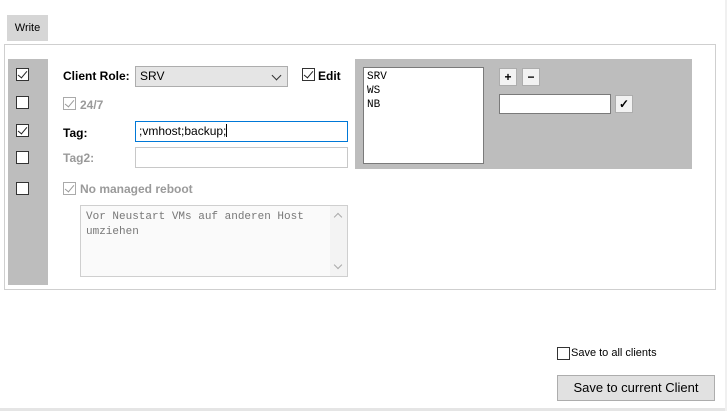 This screenshot has height=411, width=727. I want to click on confirm-role-button: ✓, so click(624, 104).